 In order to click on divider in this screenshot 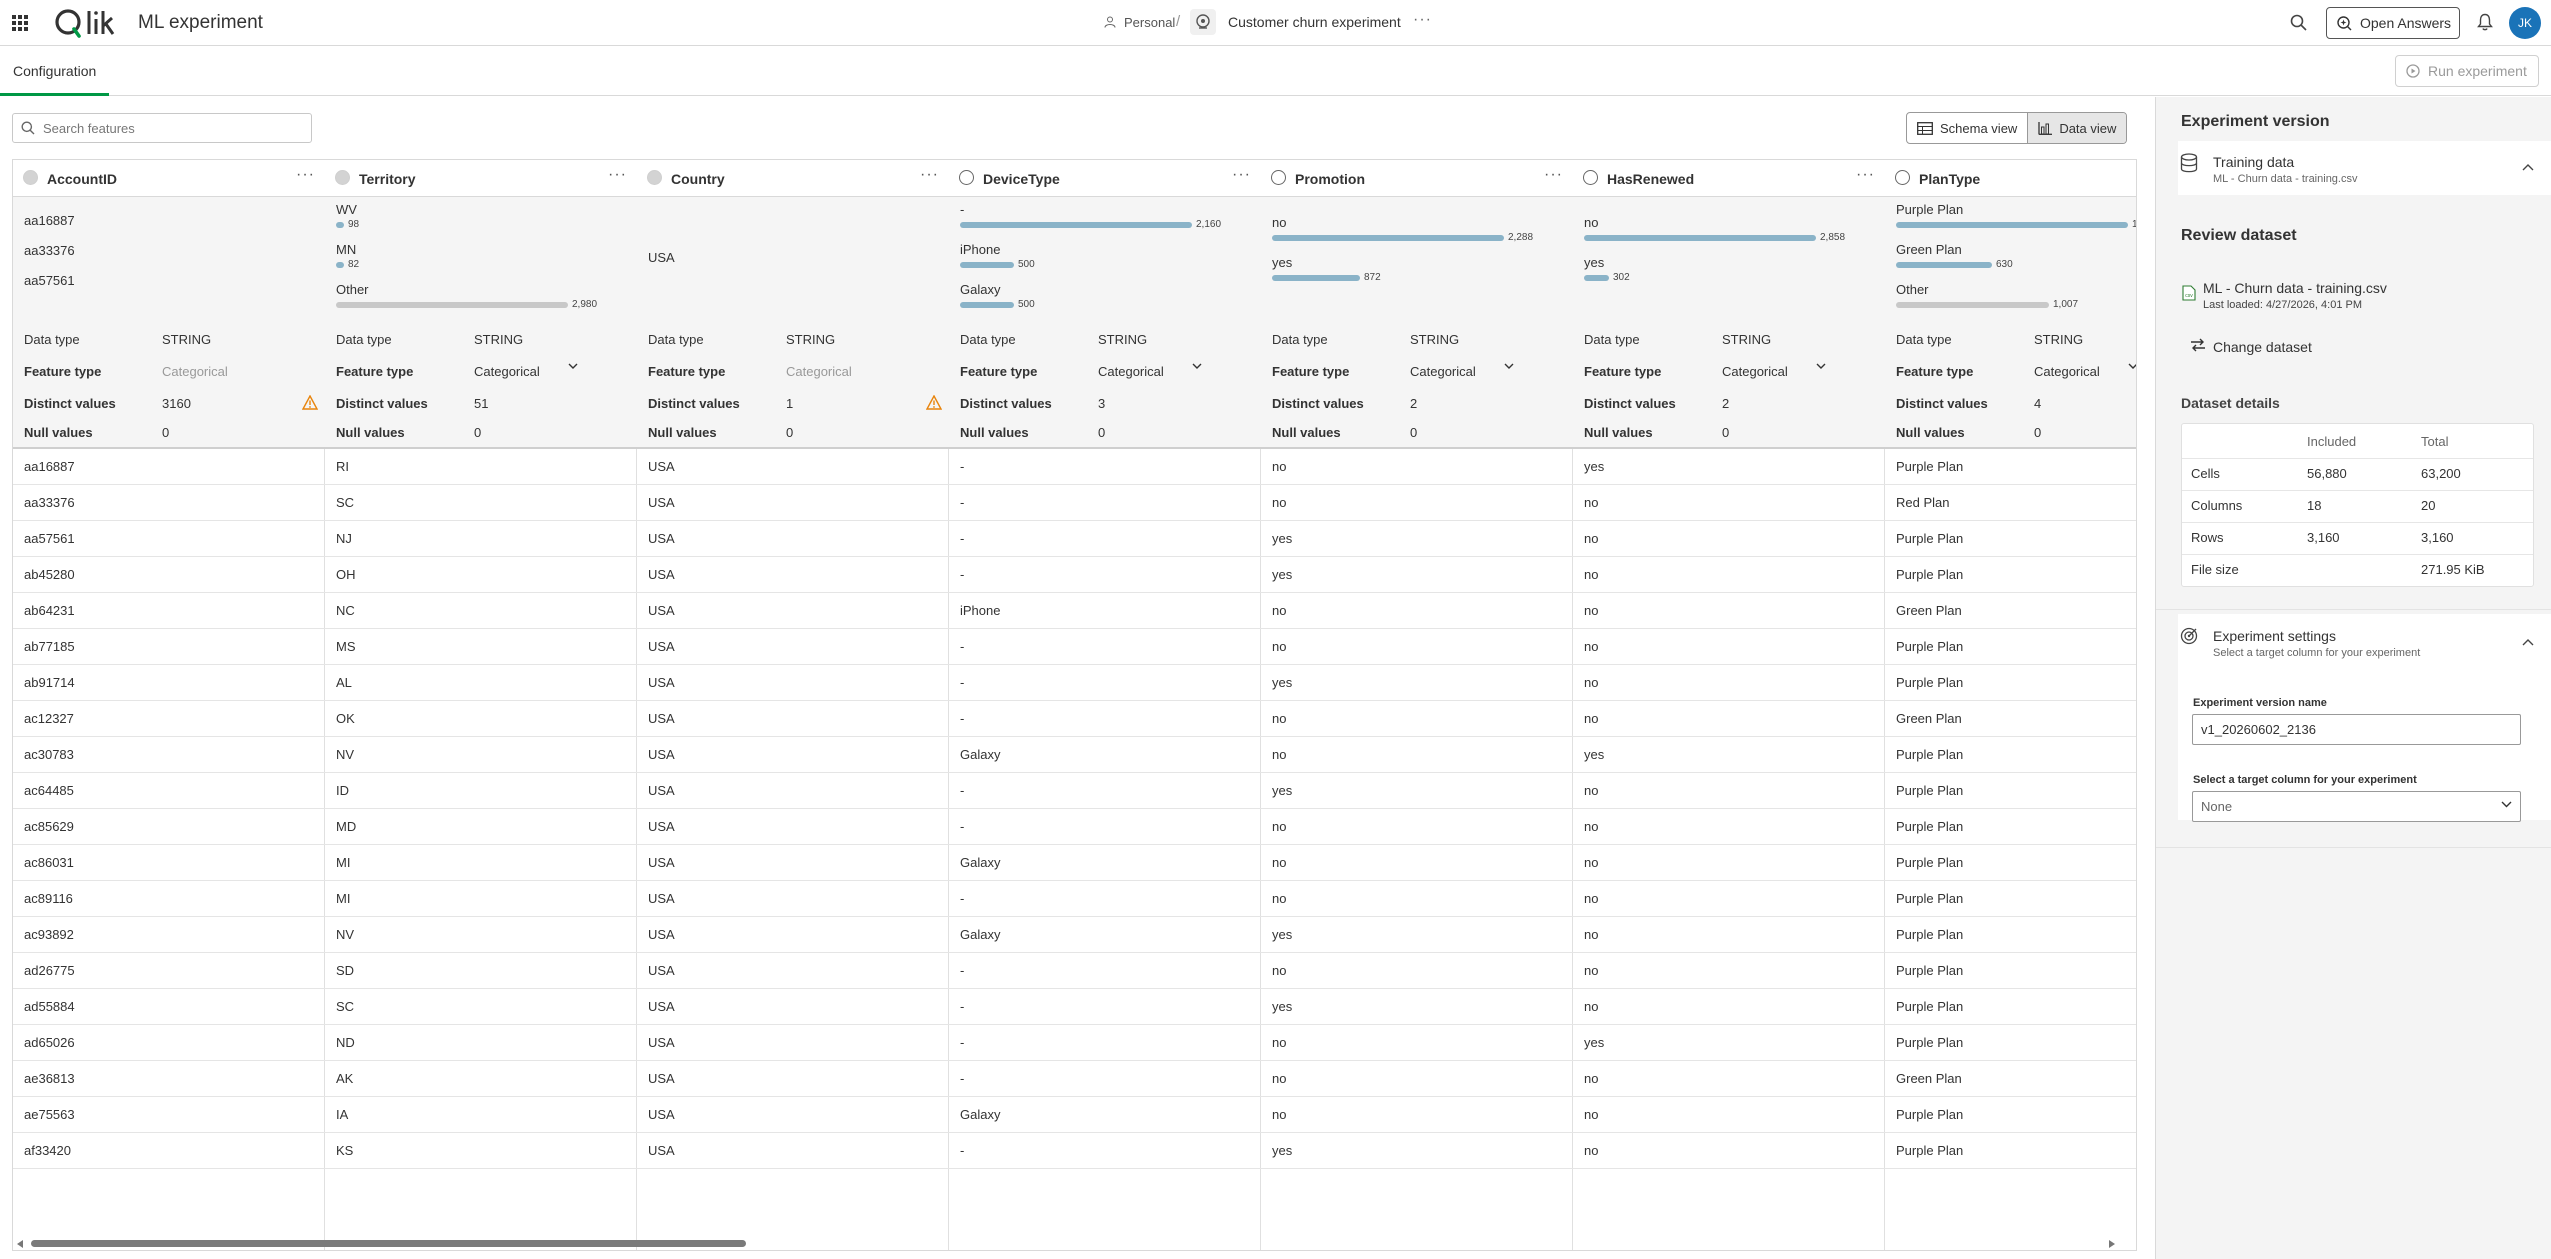, I will do `click(2353, 847)`.